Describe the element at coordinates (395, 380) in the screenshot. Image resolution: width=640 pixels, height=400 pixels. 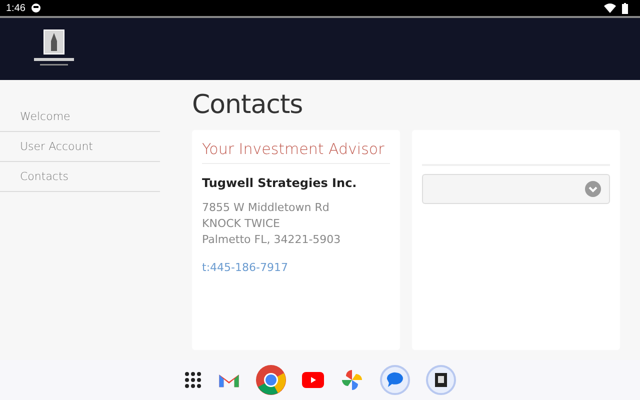
I see `chat-icon` at that location.